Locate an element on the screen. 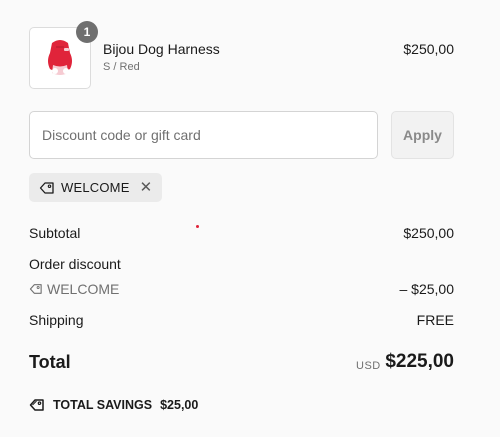 The width and height of the screenshot is (500, 437). total-savings: TOTAL SAVINGS $25,00 is located at coordinates (113, 405).